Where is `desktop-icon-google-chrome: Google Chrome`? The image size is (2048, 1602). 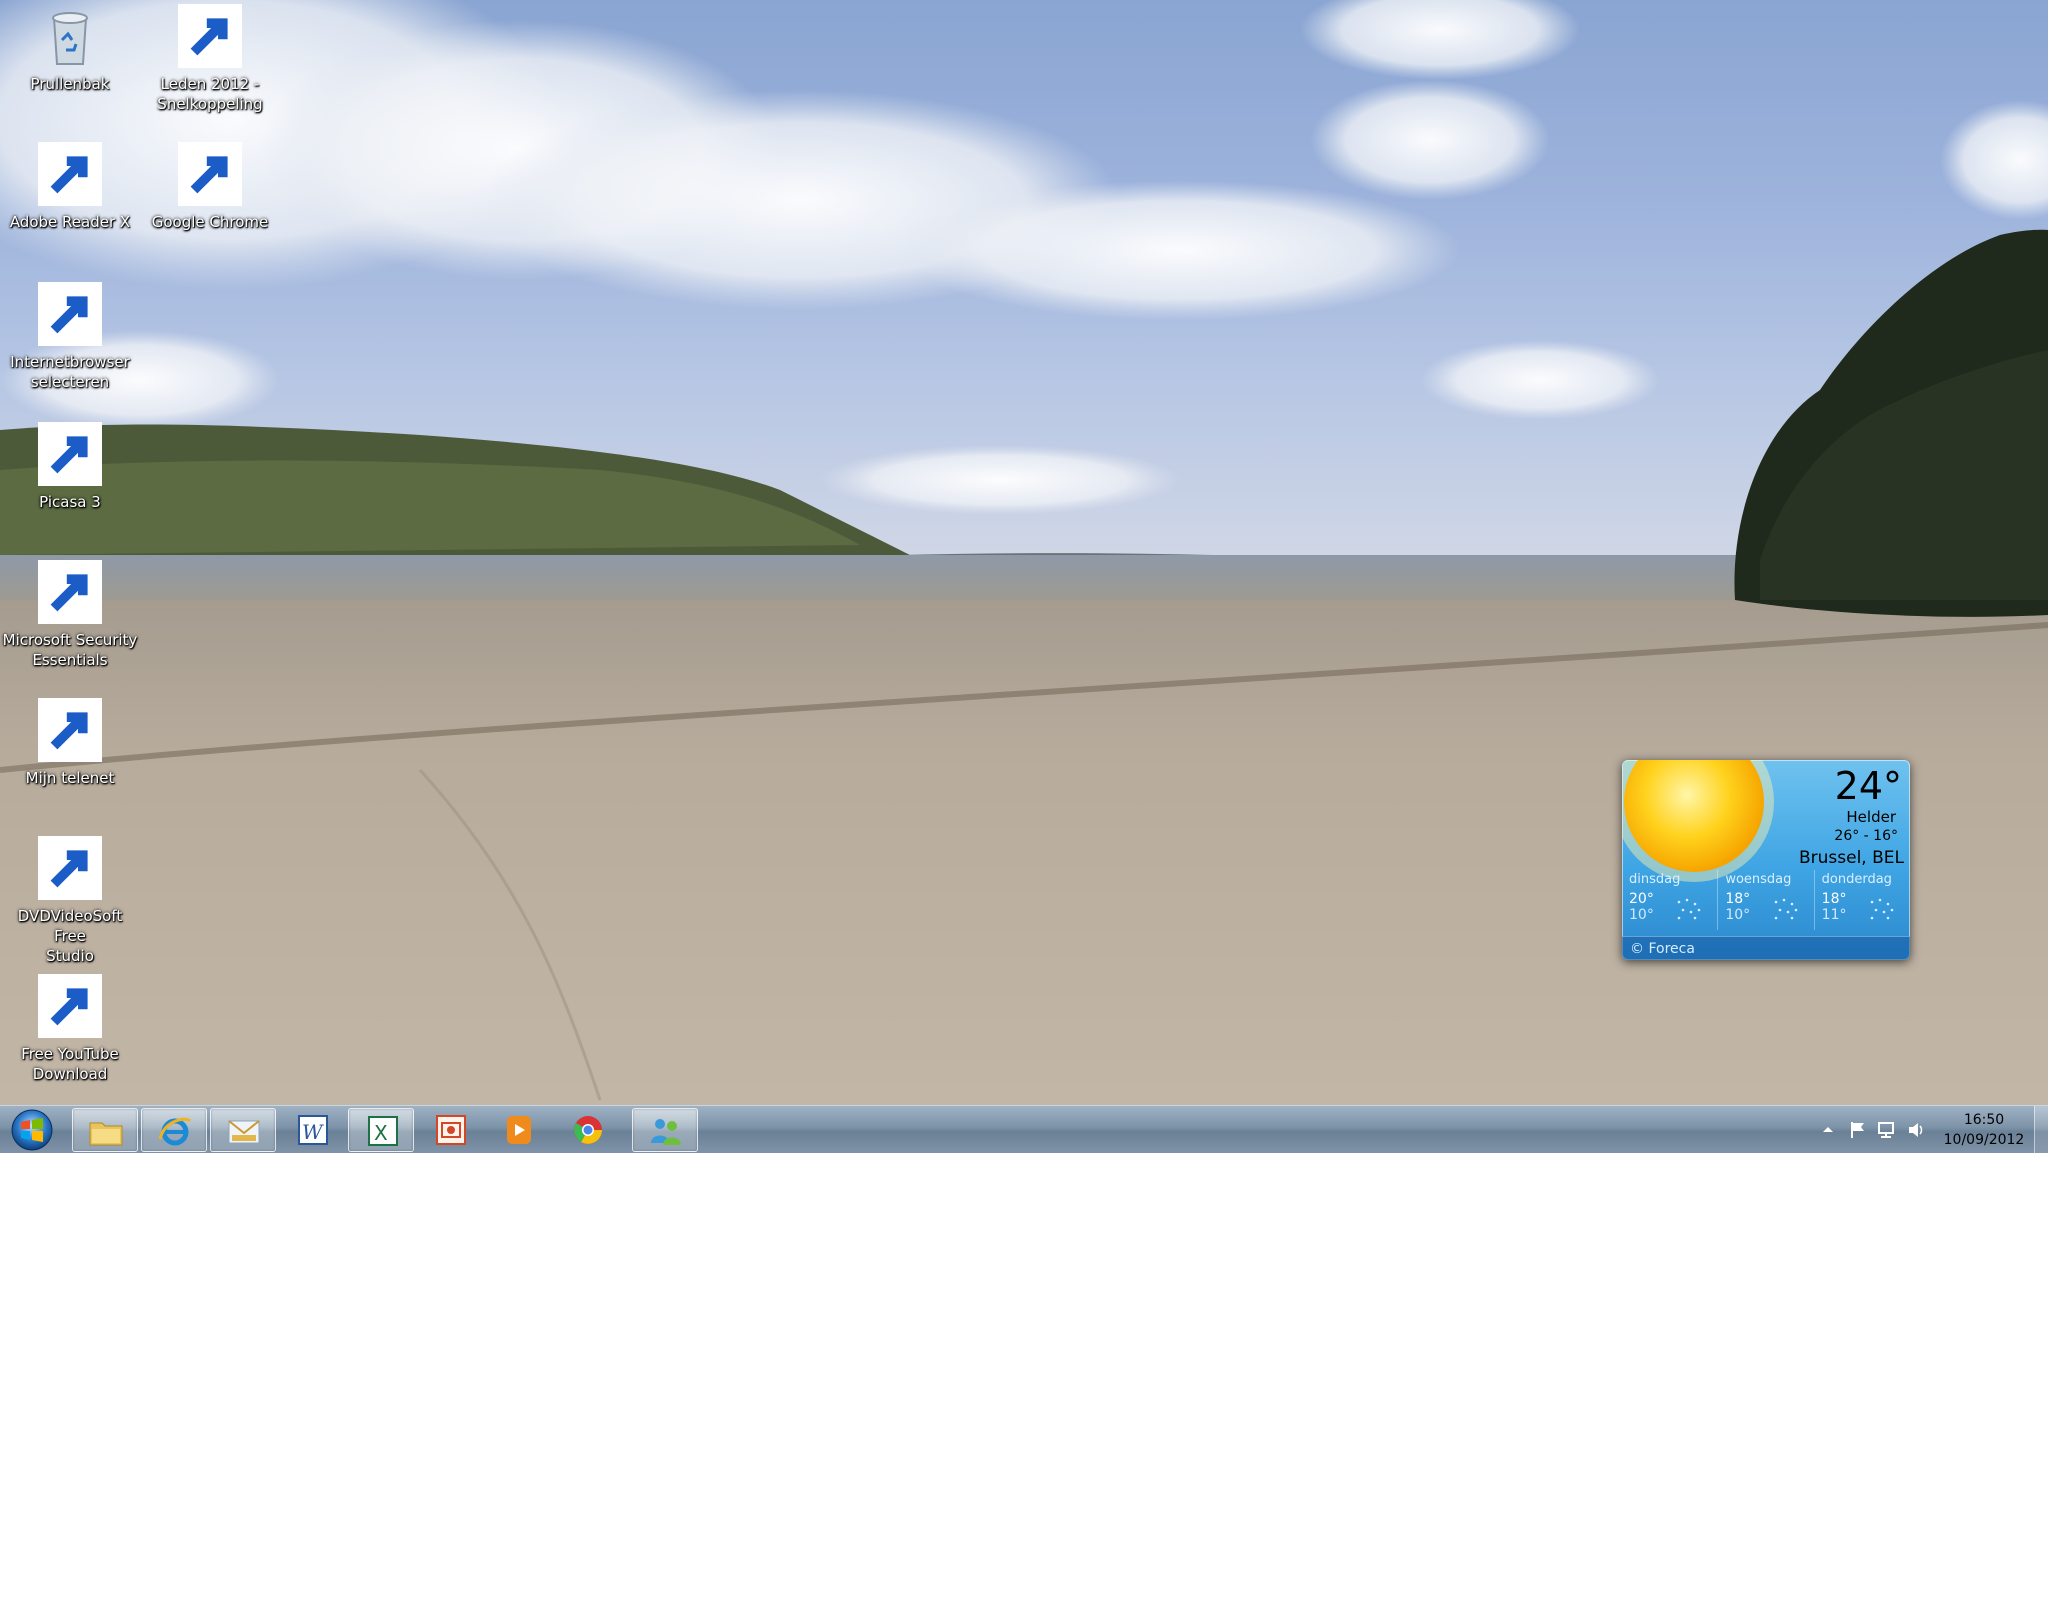
desktop-icon-google-chrome: Google Chrome is located at coordinates (210, 187).